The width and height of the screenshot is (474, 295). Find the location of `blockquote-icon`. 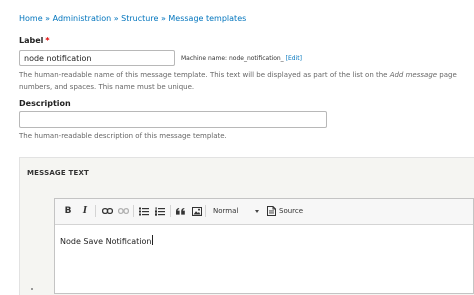

blockquote-icon is located at coordinates (180, 211).